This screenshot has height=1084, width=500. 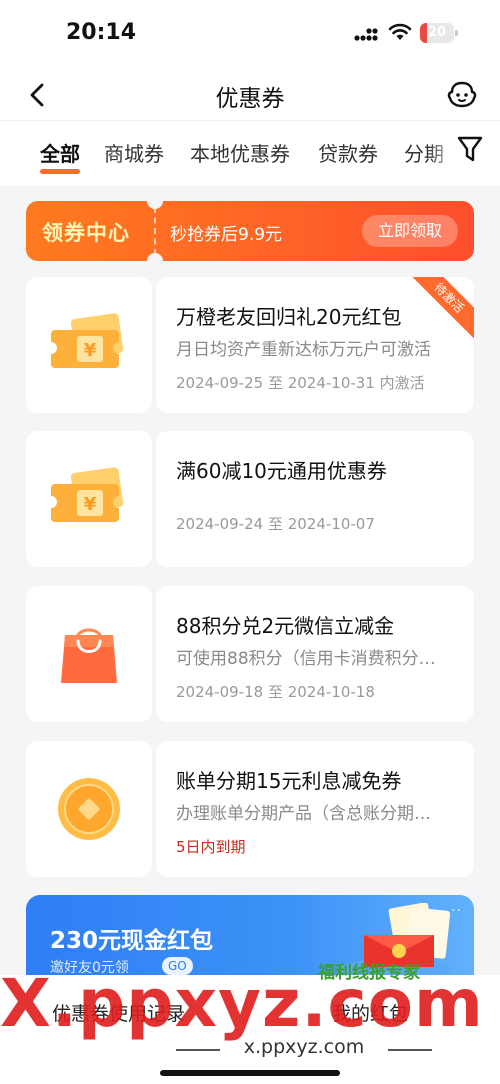 What do you see at coordinates (369, 973) in the screenshot?
I see `brand-stamp: 福利线报专家` at bounding box center [369, 973].